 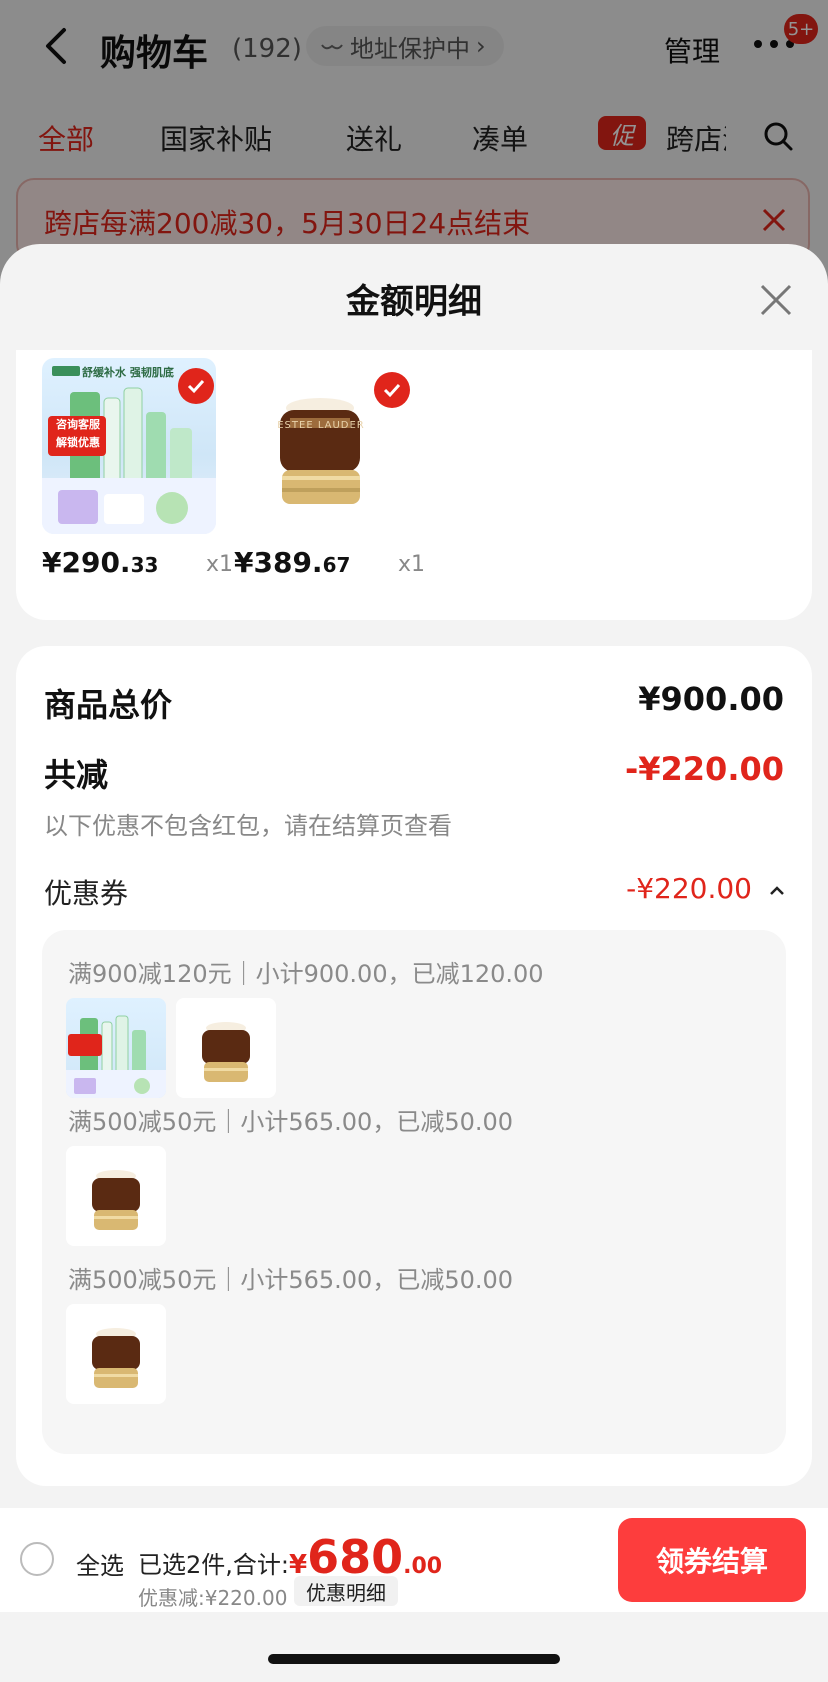 What do you see at coordinates (414, 1659) in the screenshot?
I see `home-indicator` at bounding box center [414, 1659].